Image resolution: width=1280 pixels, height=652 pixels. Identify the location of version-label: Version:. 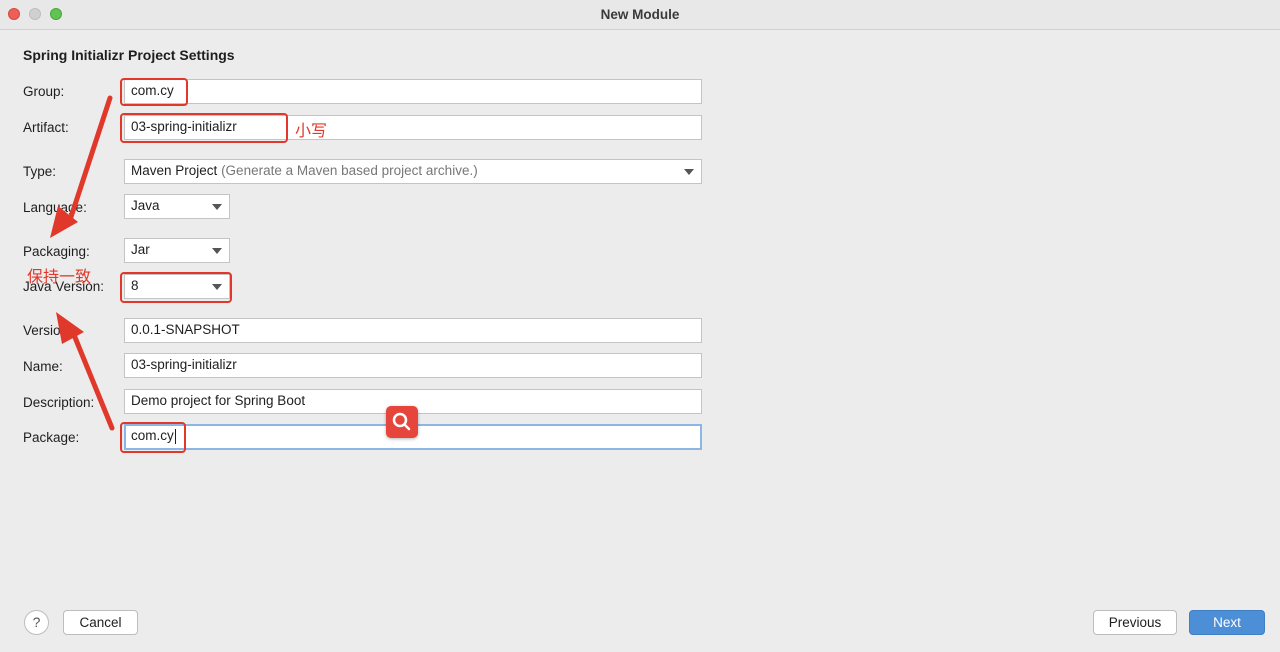
(47, 330).